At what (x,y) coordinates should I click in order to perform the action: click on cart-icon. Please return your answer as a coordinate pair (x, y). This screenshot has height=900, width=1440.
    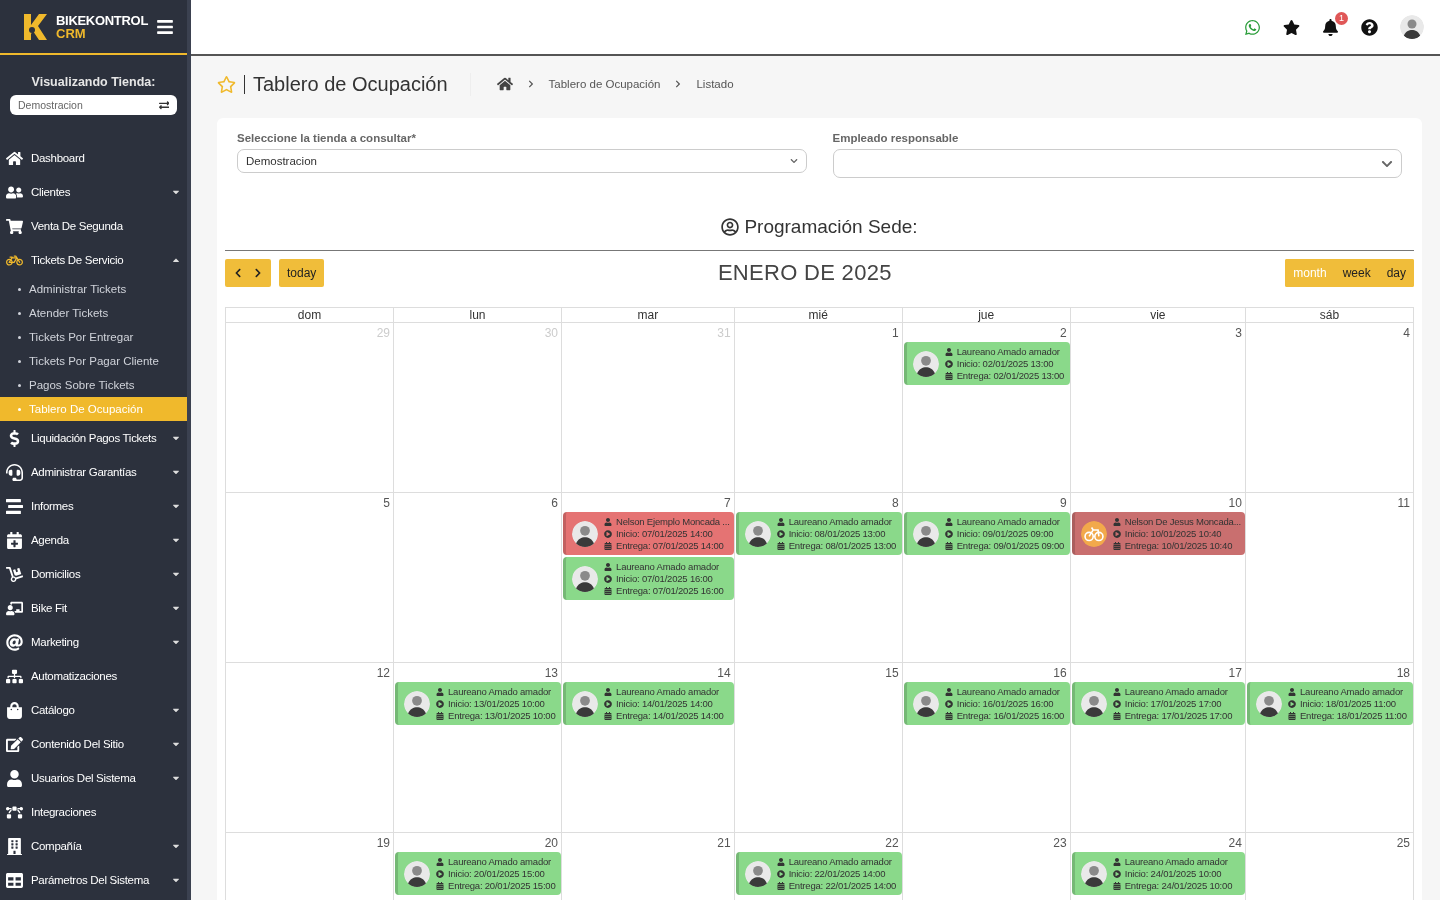
    Looking at the image, I should click on (14, 226).